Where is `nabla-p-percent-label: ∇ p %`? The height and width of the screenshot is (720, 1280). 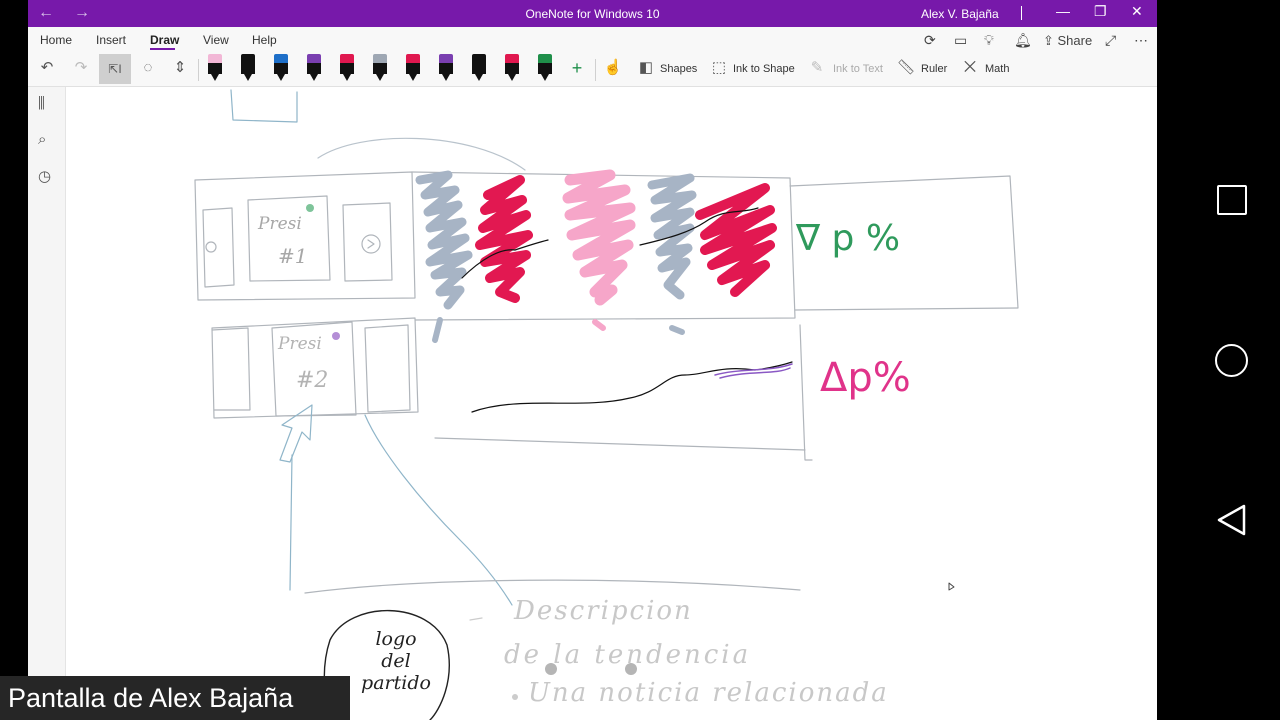 nabla-p-percent-label: ∇ p % is located at coordinates (848, 238).